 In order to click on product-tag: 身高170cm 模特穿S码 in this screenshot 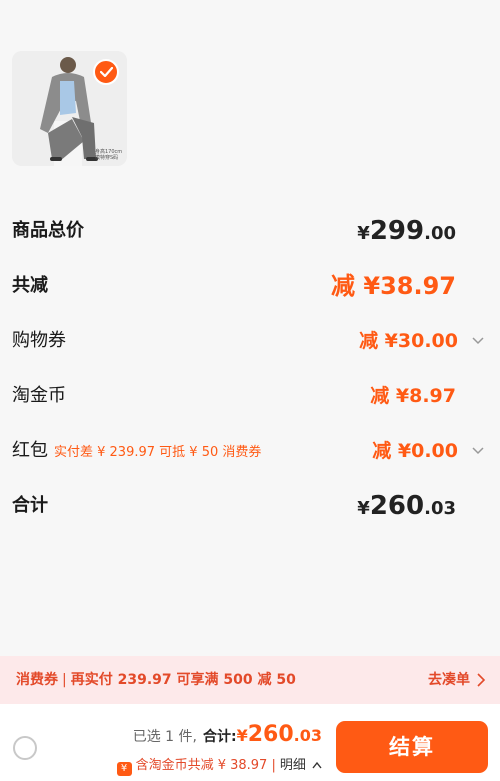, I will do `click(109, 155)`.